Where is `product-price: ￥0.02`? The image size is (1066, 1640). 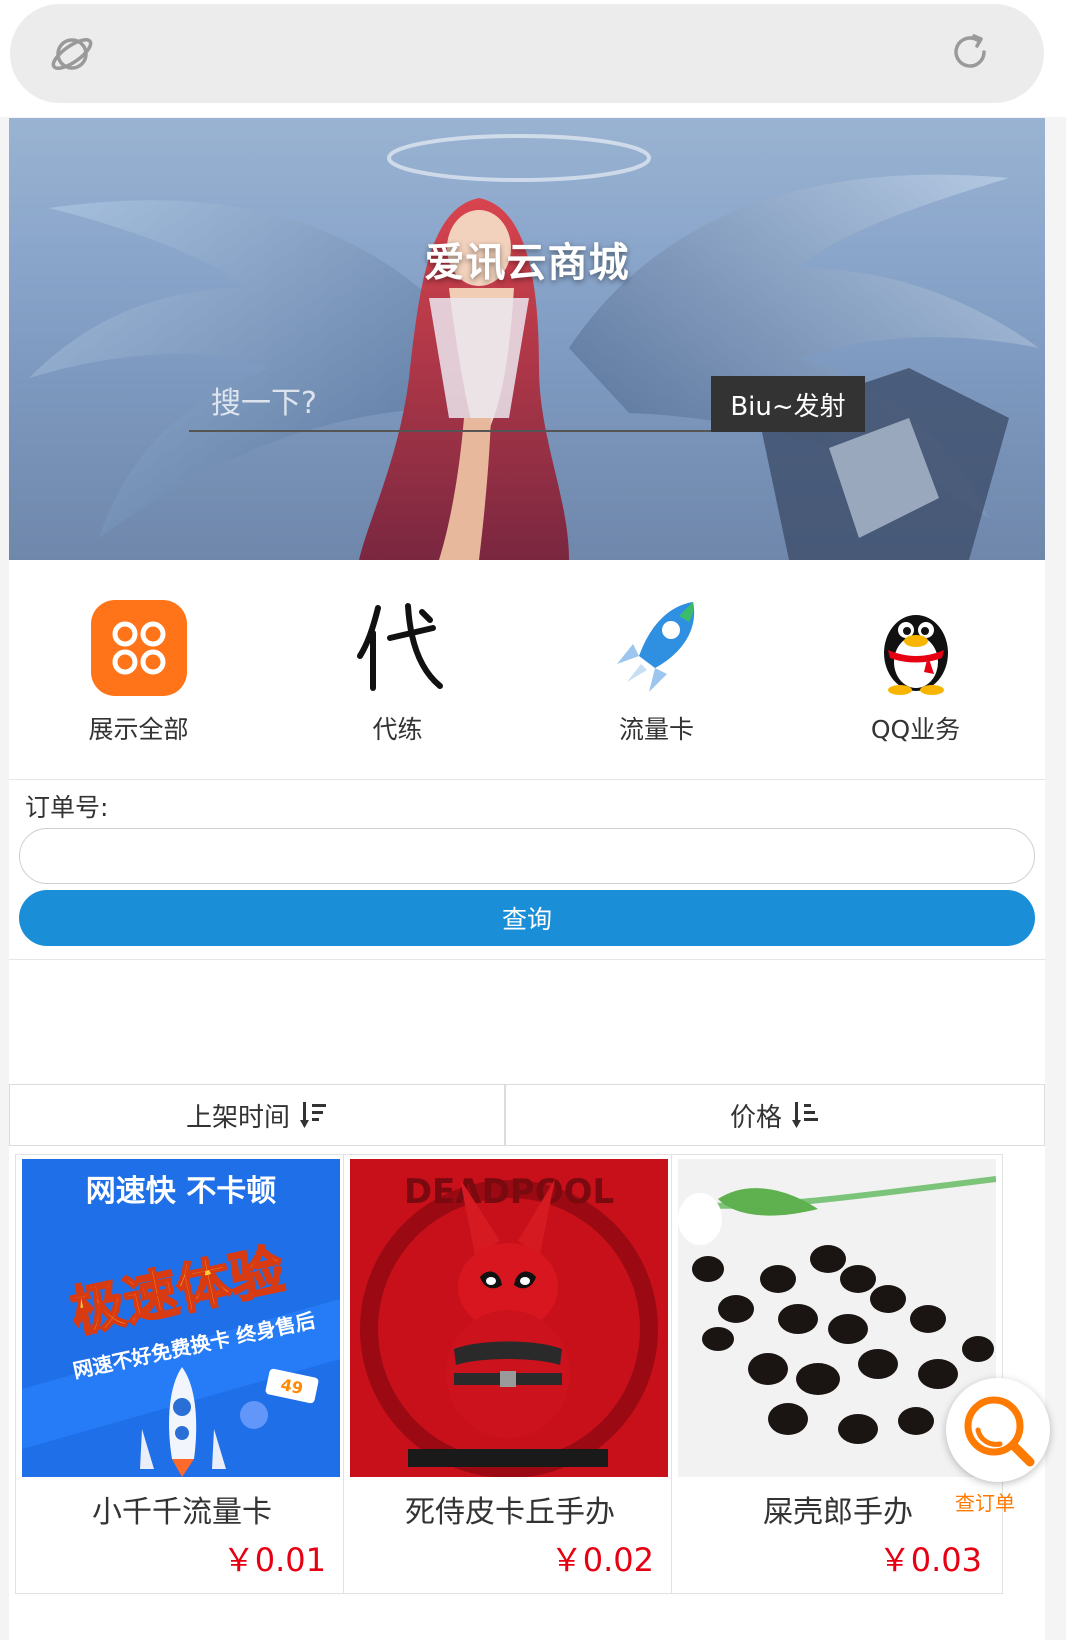 product-price: ￥0.02 is located at coordinates (602, 1560).